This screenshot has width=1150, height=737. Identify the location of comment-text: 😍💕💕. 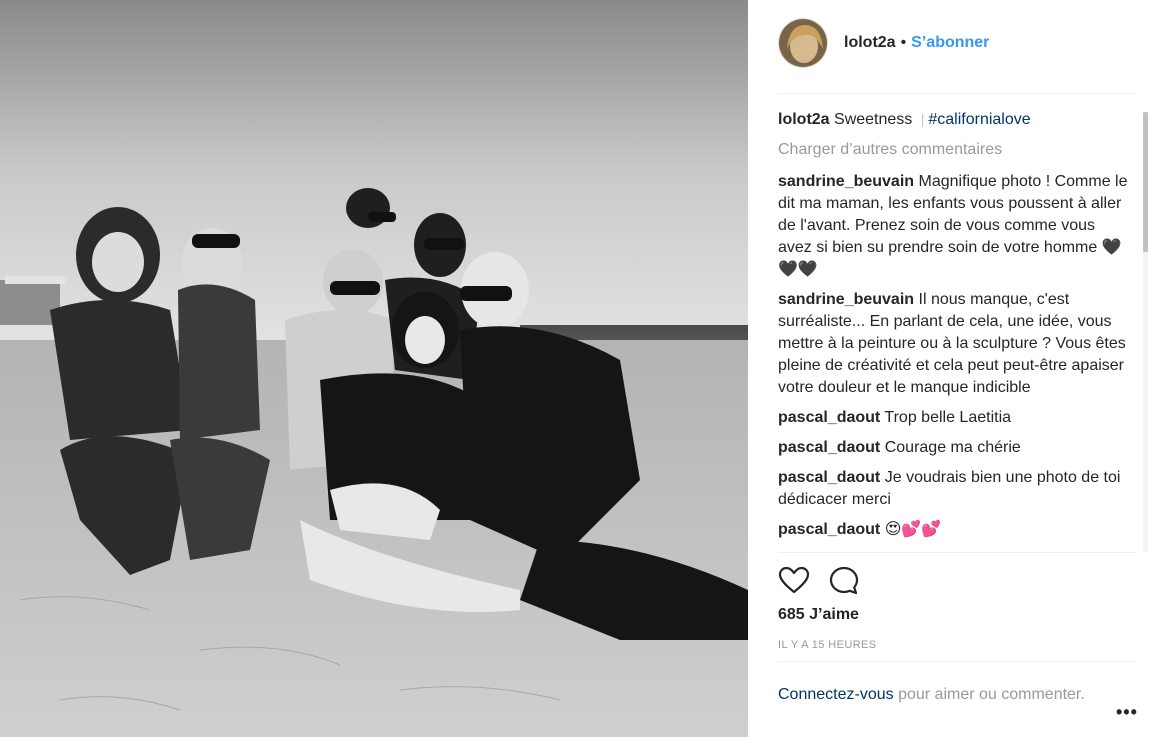
(913, 529).